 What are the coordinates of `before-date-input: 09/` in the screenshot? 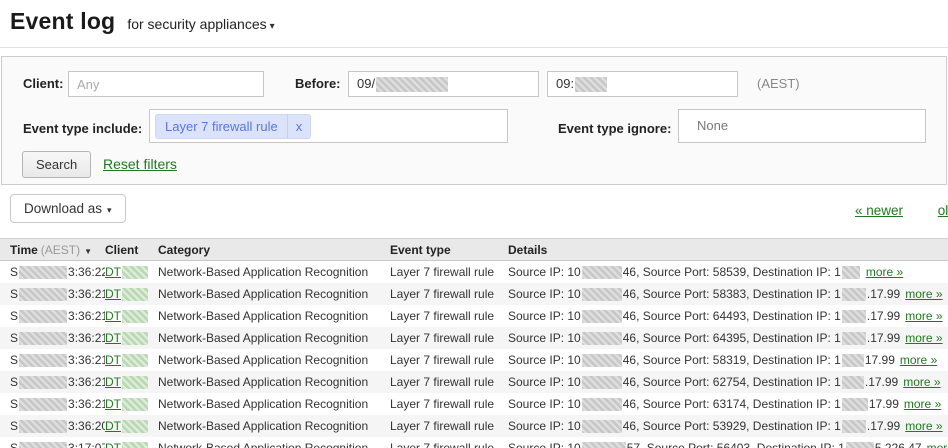 It's located at (443, 84).